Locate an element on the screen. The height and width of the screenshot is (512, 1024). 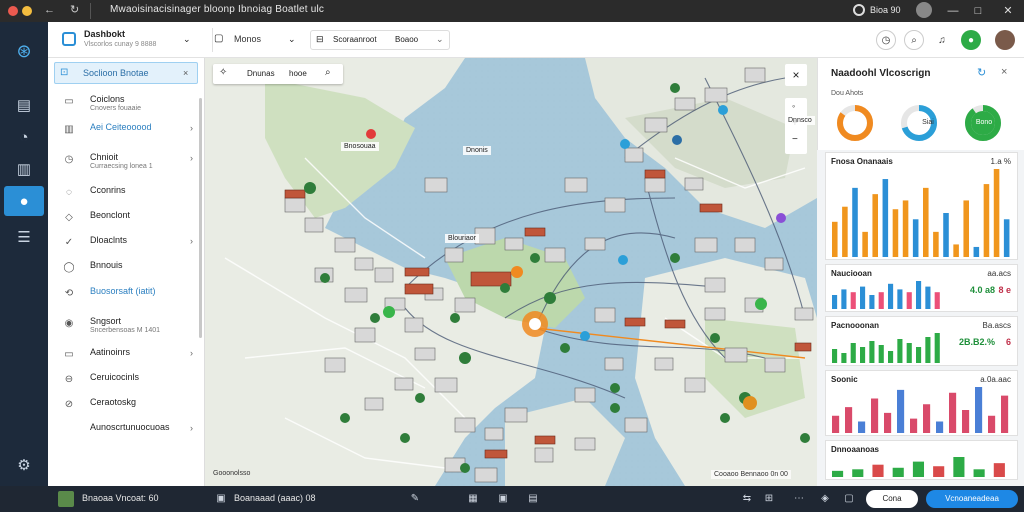
sidebar-item-label: Ceruicocinls is located at coordinates (115, 377).